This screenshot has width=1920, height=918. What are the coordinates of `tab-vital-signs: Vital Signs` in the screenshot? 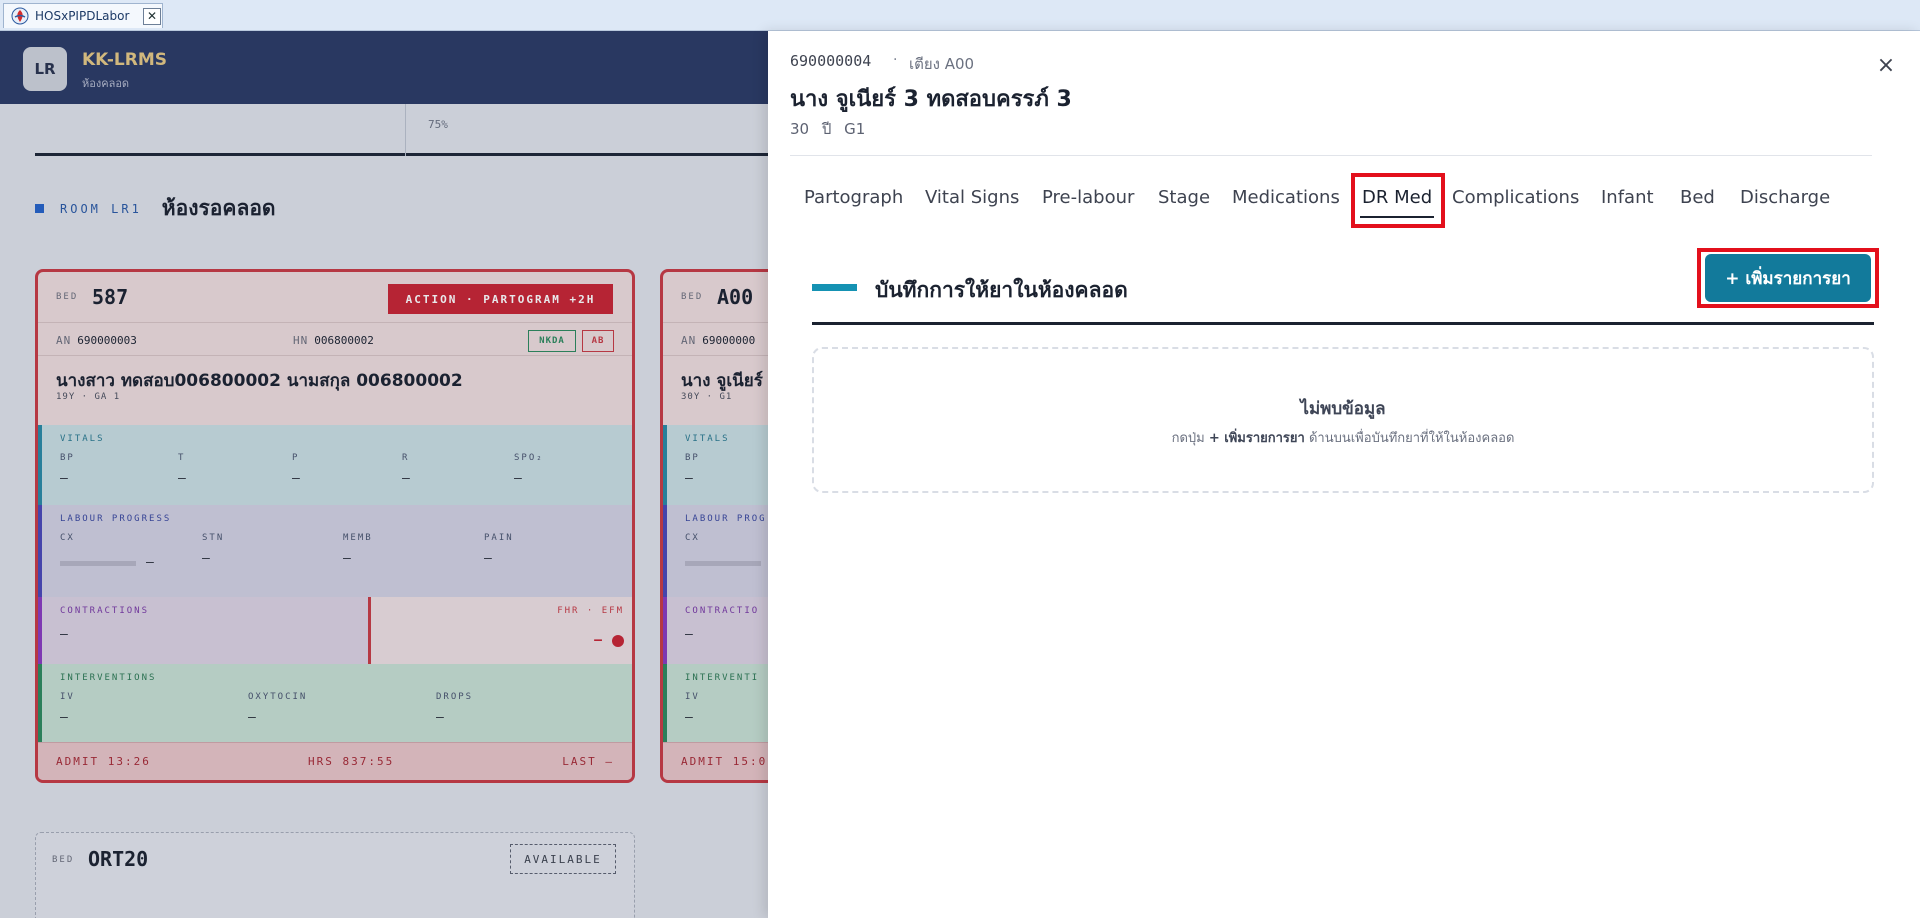 It's located at (972, 201).